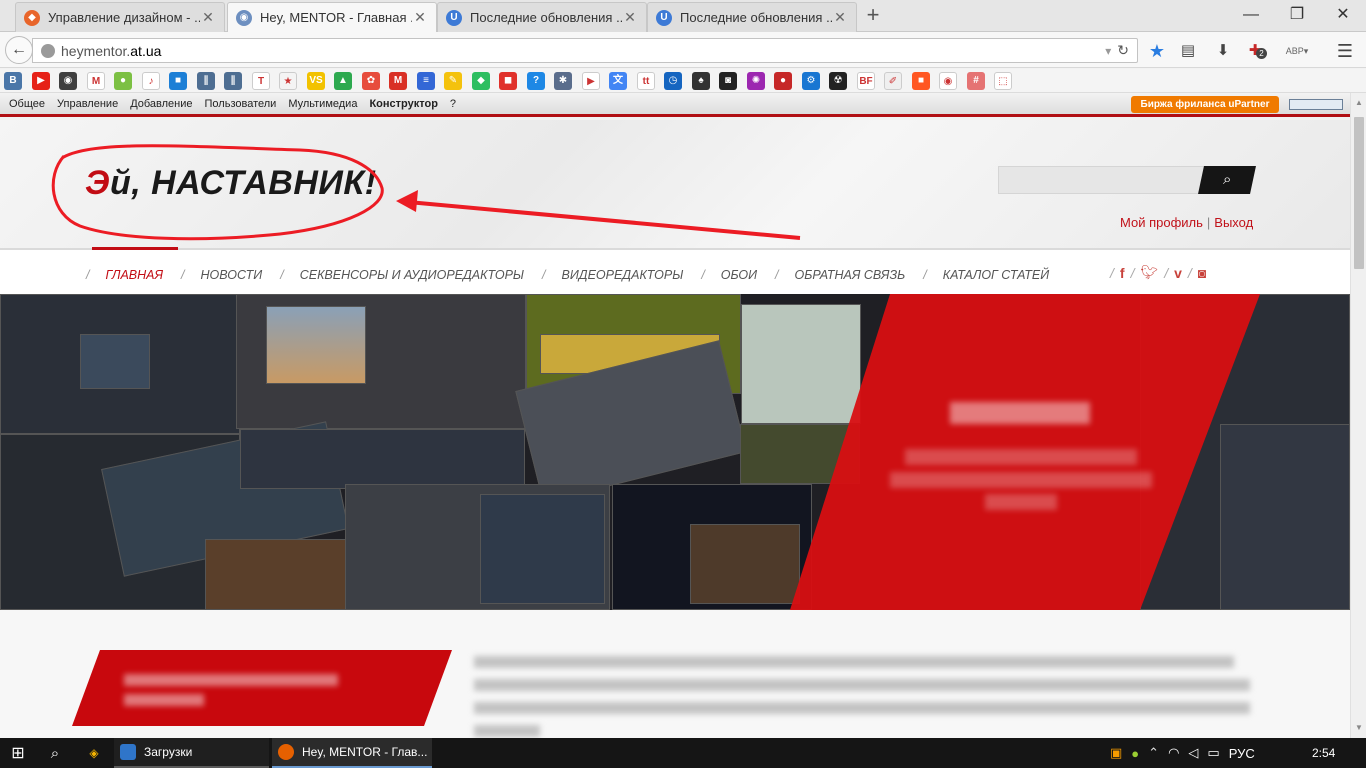  I want to click on site-logo: Эй, НАСТАВНИК!, so click(231, 183).